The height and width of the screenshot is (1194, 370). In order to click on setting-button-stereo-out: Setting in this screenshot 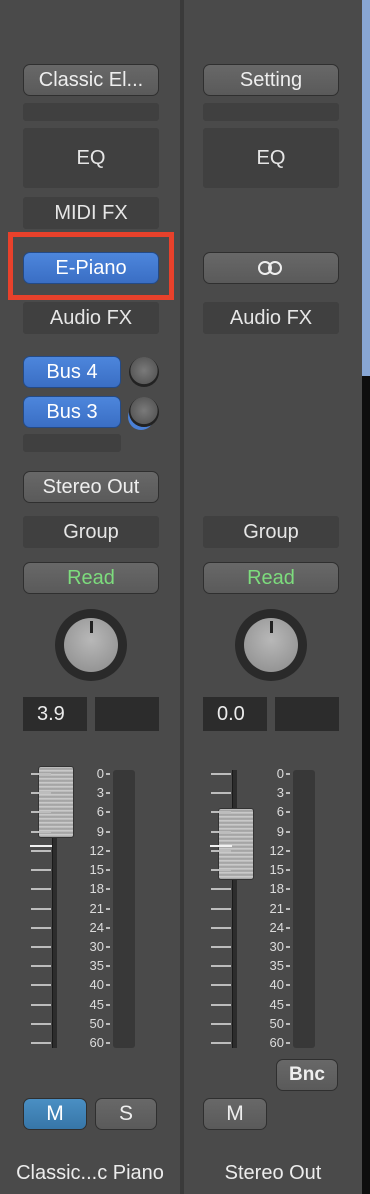, I will do `click(271, 80)`.